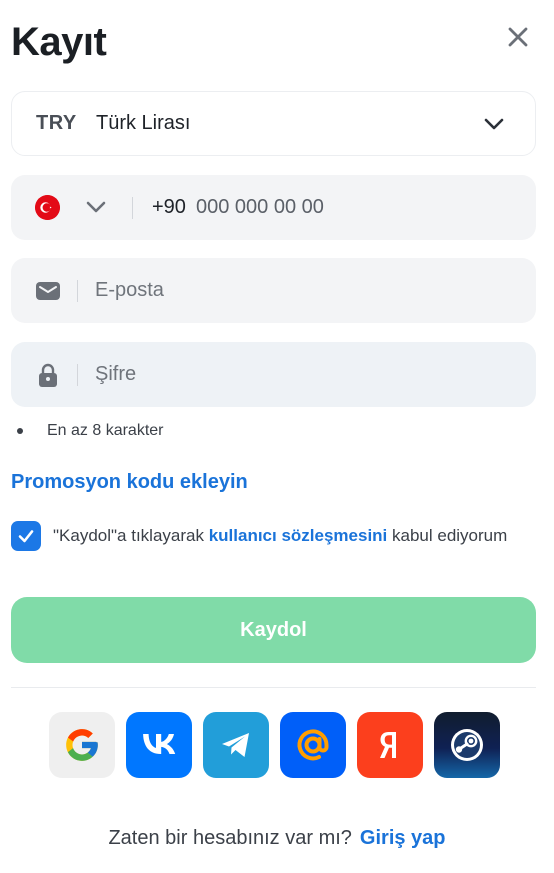  Describe the element at coordinates (305, 290) in the screenshot. I see `email-input` at that location.